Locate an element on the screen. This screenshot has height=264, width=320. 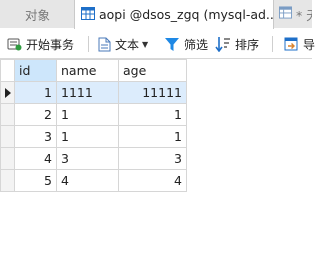
table-row: 4 3 3 is located at coordinates (93, 158).